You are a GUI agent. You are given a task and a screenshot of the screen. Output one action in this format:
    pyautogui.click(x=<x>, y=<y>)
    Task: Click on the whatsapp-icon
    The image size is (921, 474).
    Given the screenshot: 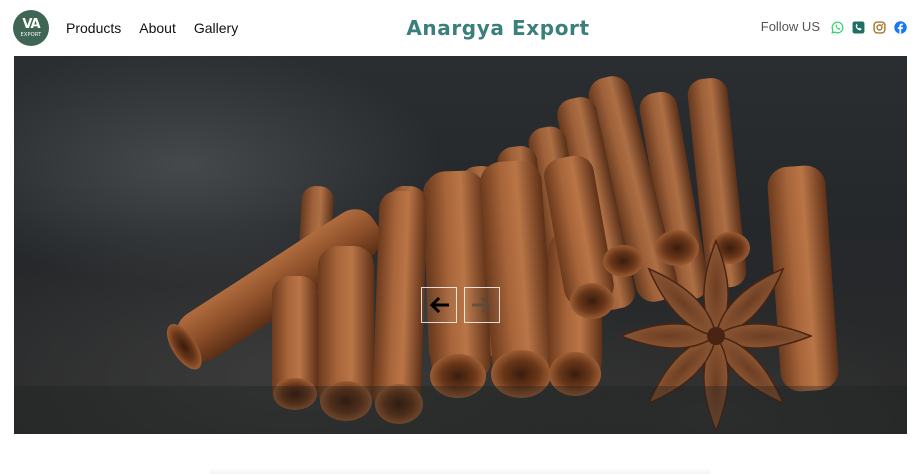 What is the action you would take?
    pyautogui.click(x=837, y=27)
    